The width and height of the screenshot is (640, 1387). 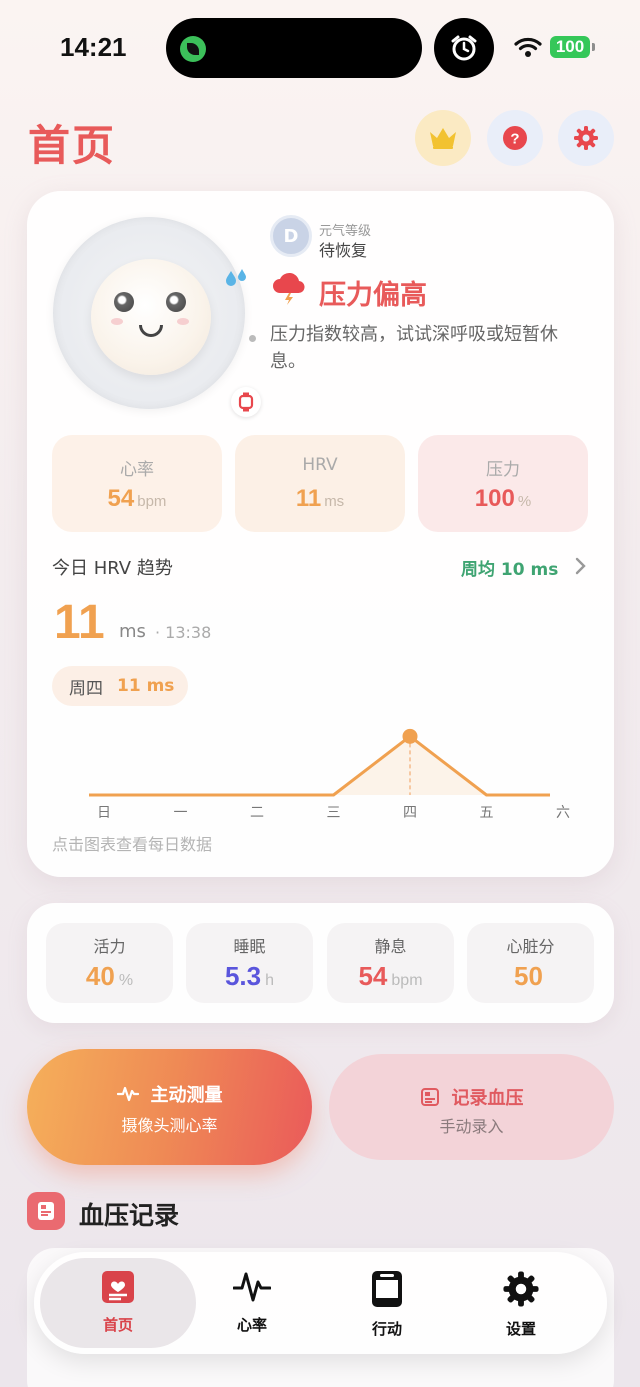 What do you see at coordinates (132, 631) in the screenshot?
I see `hrv-current-unit: ms` at bounding box center [132, 631].